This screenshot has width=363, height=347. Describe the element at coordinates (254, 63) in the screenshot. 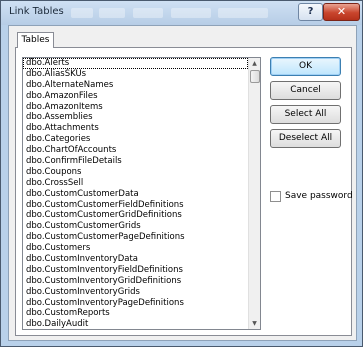

I see `scroll-up-icon: ▲` at that location.